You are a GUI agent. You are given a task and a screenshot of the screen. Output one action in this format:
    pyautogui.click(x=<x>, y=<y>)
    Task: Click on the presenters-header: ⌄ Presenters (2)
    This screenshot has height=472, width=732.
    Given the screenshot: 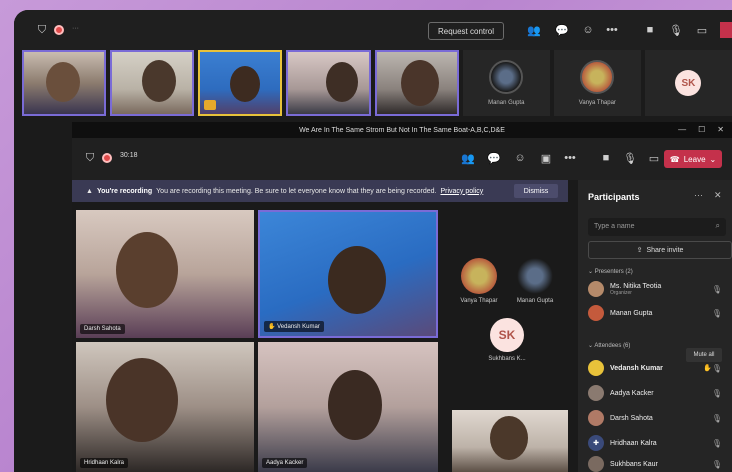 What is the action you would take?
    pyautogui.click(x=610, y=271)
    